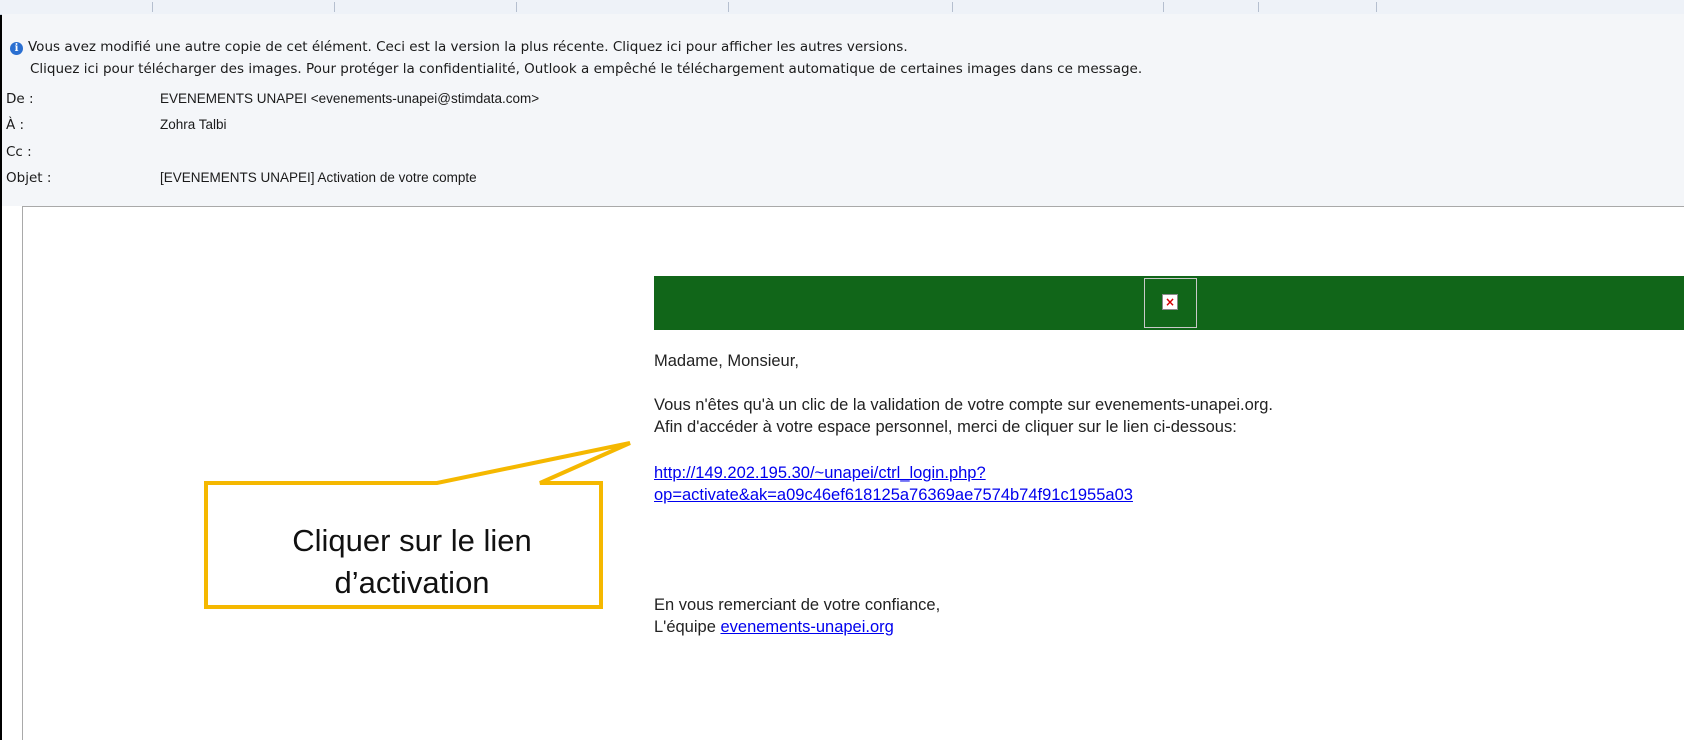  I want to click on callout-line2: d’activation, so click(412, 582).